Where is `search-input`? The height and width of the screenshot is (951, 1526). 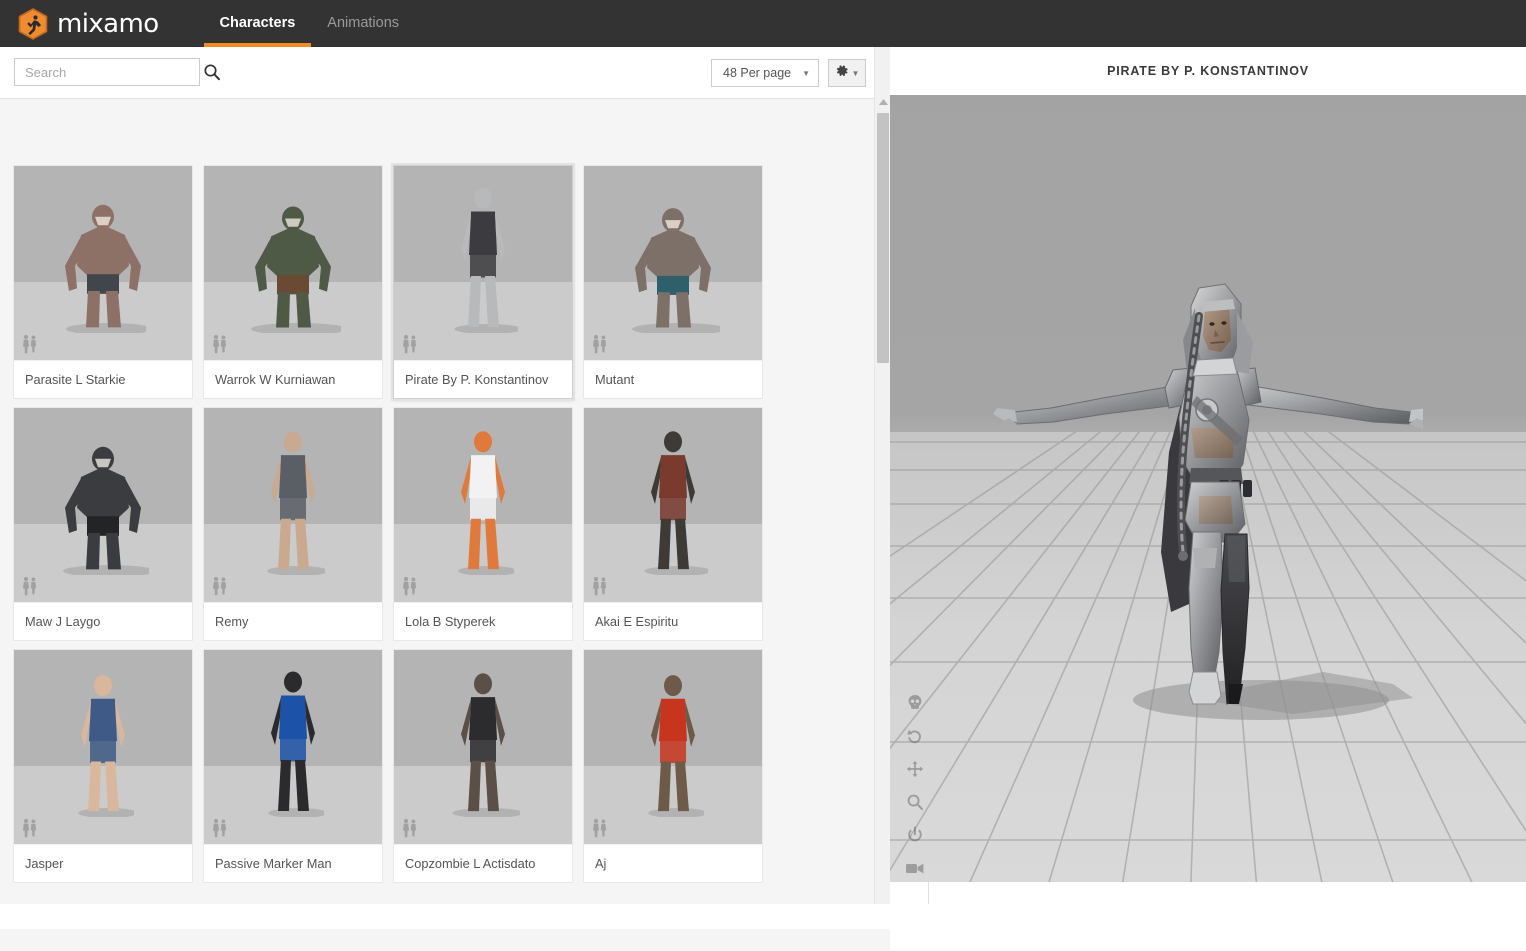
search-input is located at coordinates (108, 72).